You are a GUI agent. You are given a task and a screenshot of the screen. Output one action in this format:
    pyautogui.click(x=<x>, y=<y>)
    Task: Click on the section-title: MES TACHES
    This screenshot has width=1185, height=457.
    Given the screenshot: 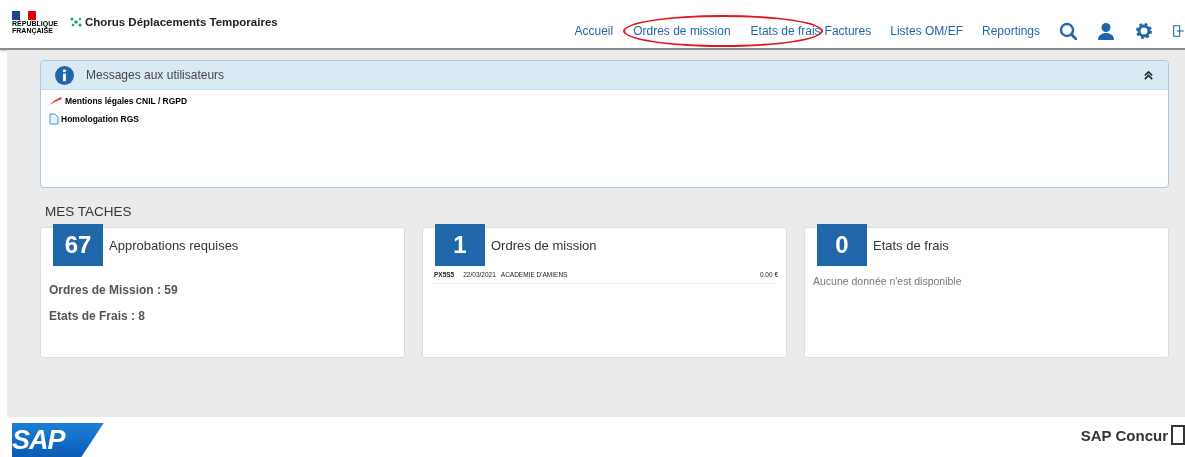 What is the action you would take?
    pyautogui.click(x=89, y=211)
    